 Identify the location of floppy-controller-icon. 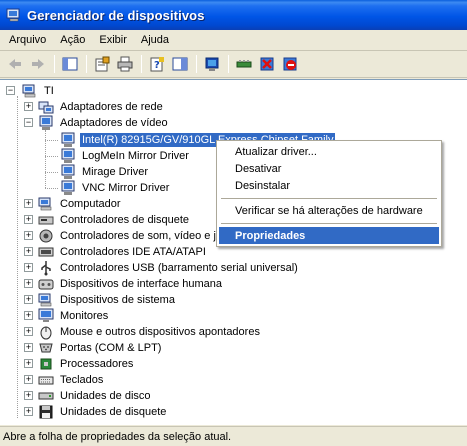
(46, 220).